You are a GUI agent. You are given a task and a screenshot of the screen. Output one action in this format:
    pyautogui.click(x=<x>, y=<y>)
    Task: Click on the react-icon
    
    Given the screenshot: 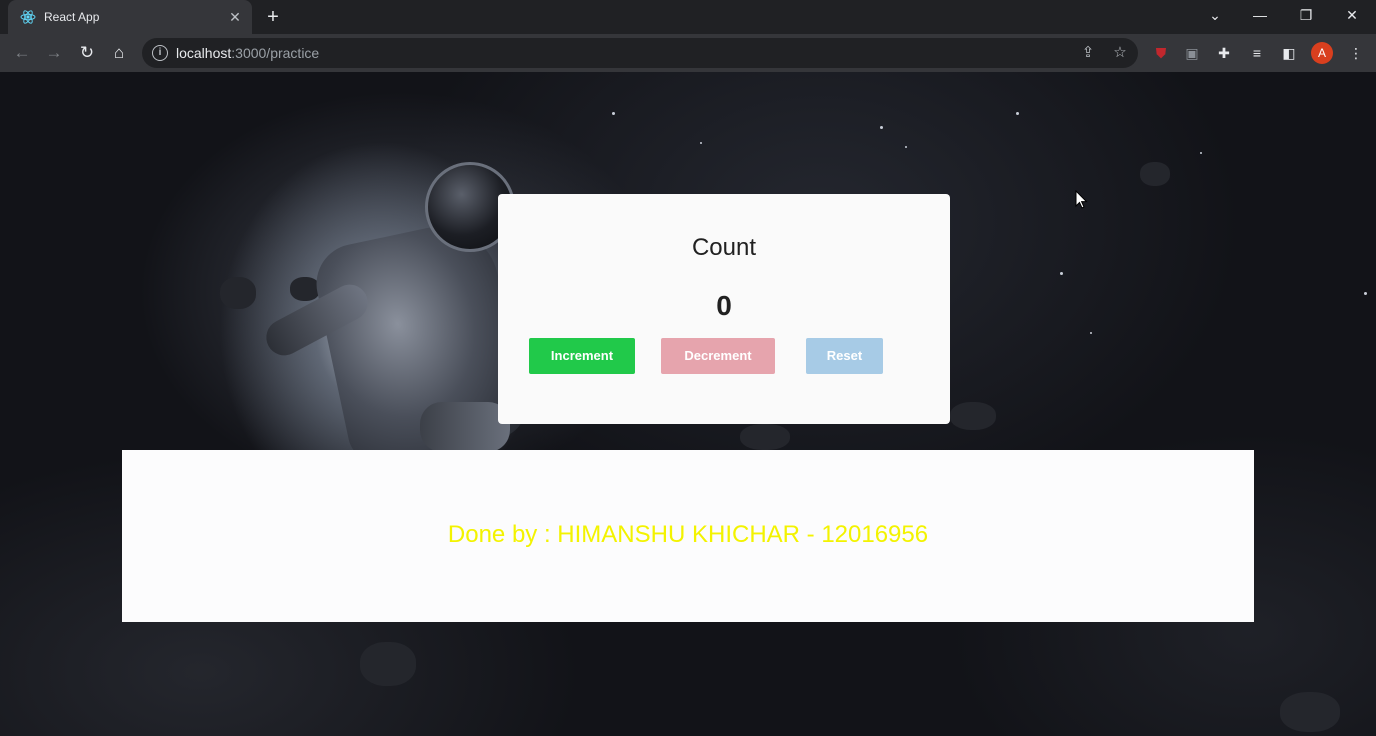 What is the action you would take?
    pyautogui.click(x=28, y=17)
    